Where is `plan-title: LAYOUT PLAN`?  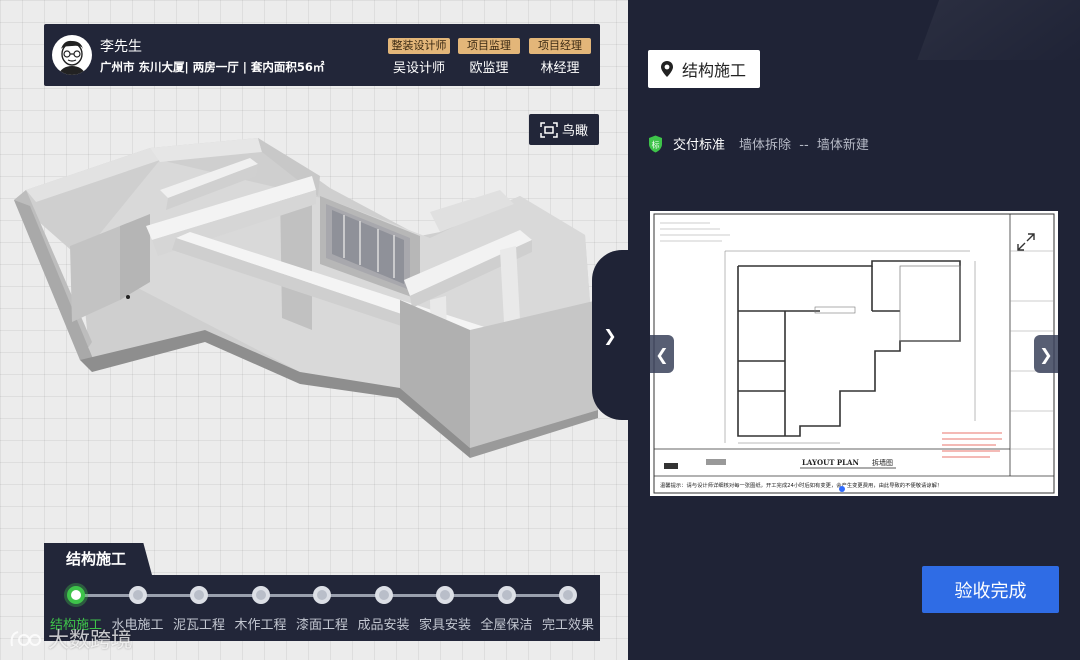
plan-title: LAYOUT PLAN is located at coordinates (830, 462).